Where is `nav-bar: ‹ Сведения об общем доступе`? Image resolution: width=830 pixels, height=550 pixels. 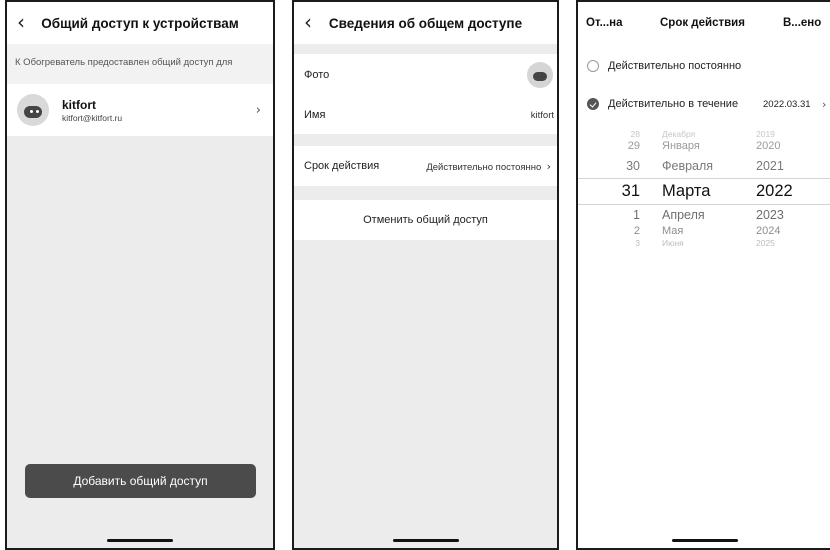
nav-bar: ‹ Сведения об общем доступе is located at coordinates (425, 23).